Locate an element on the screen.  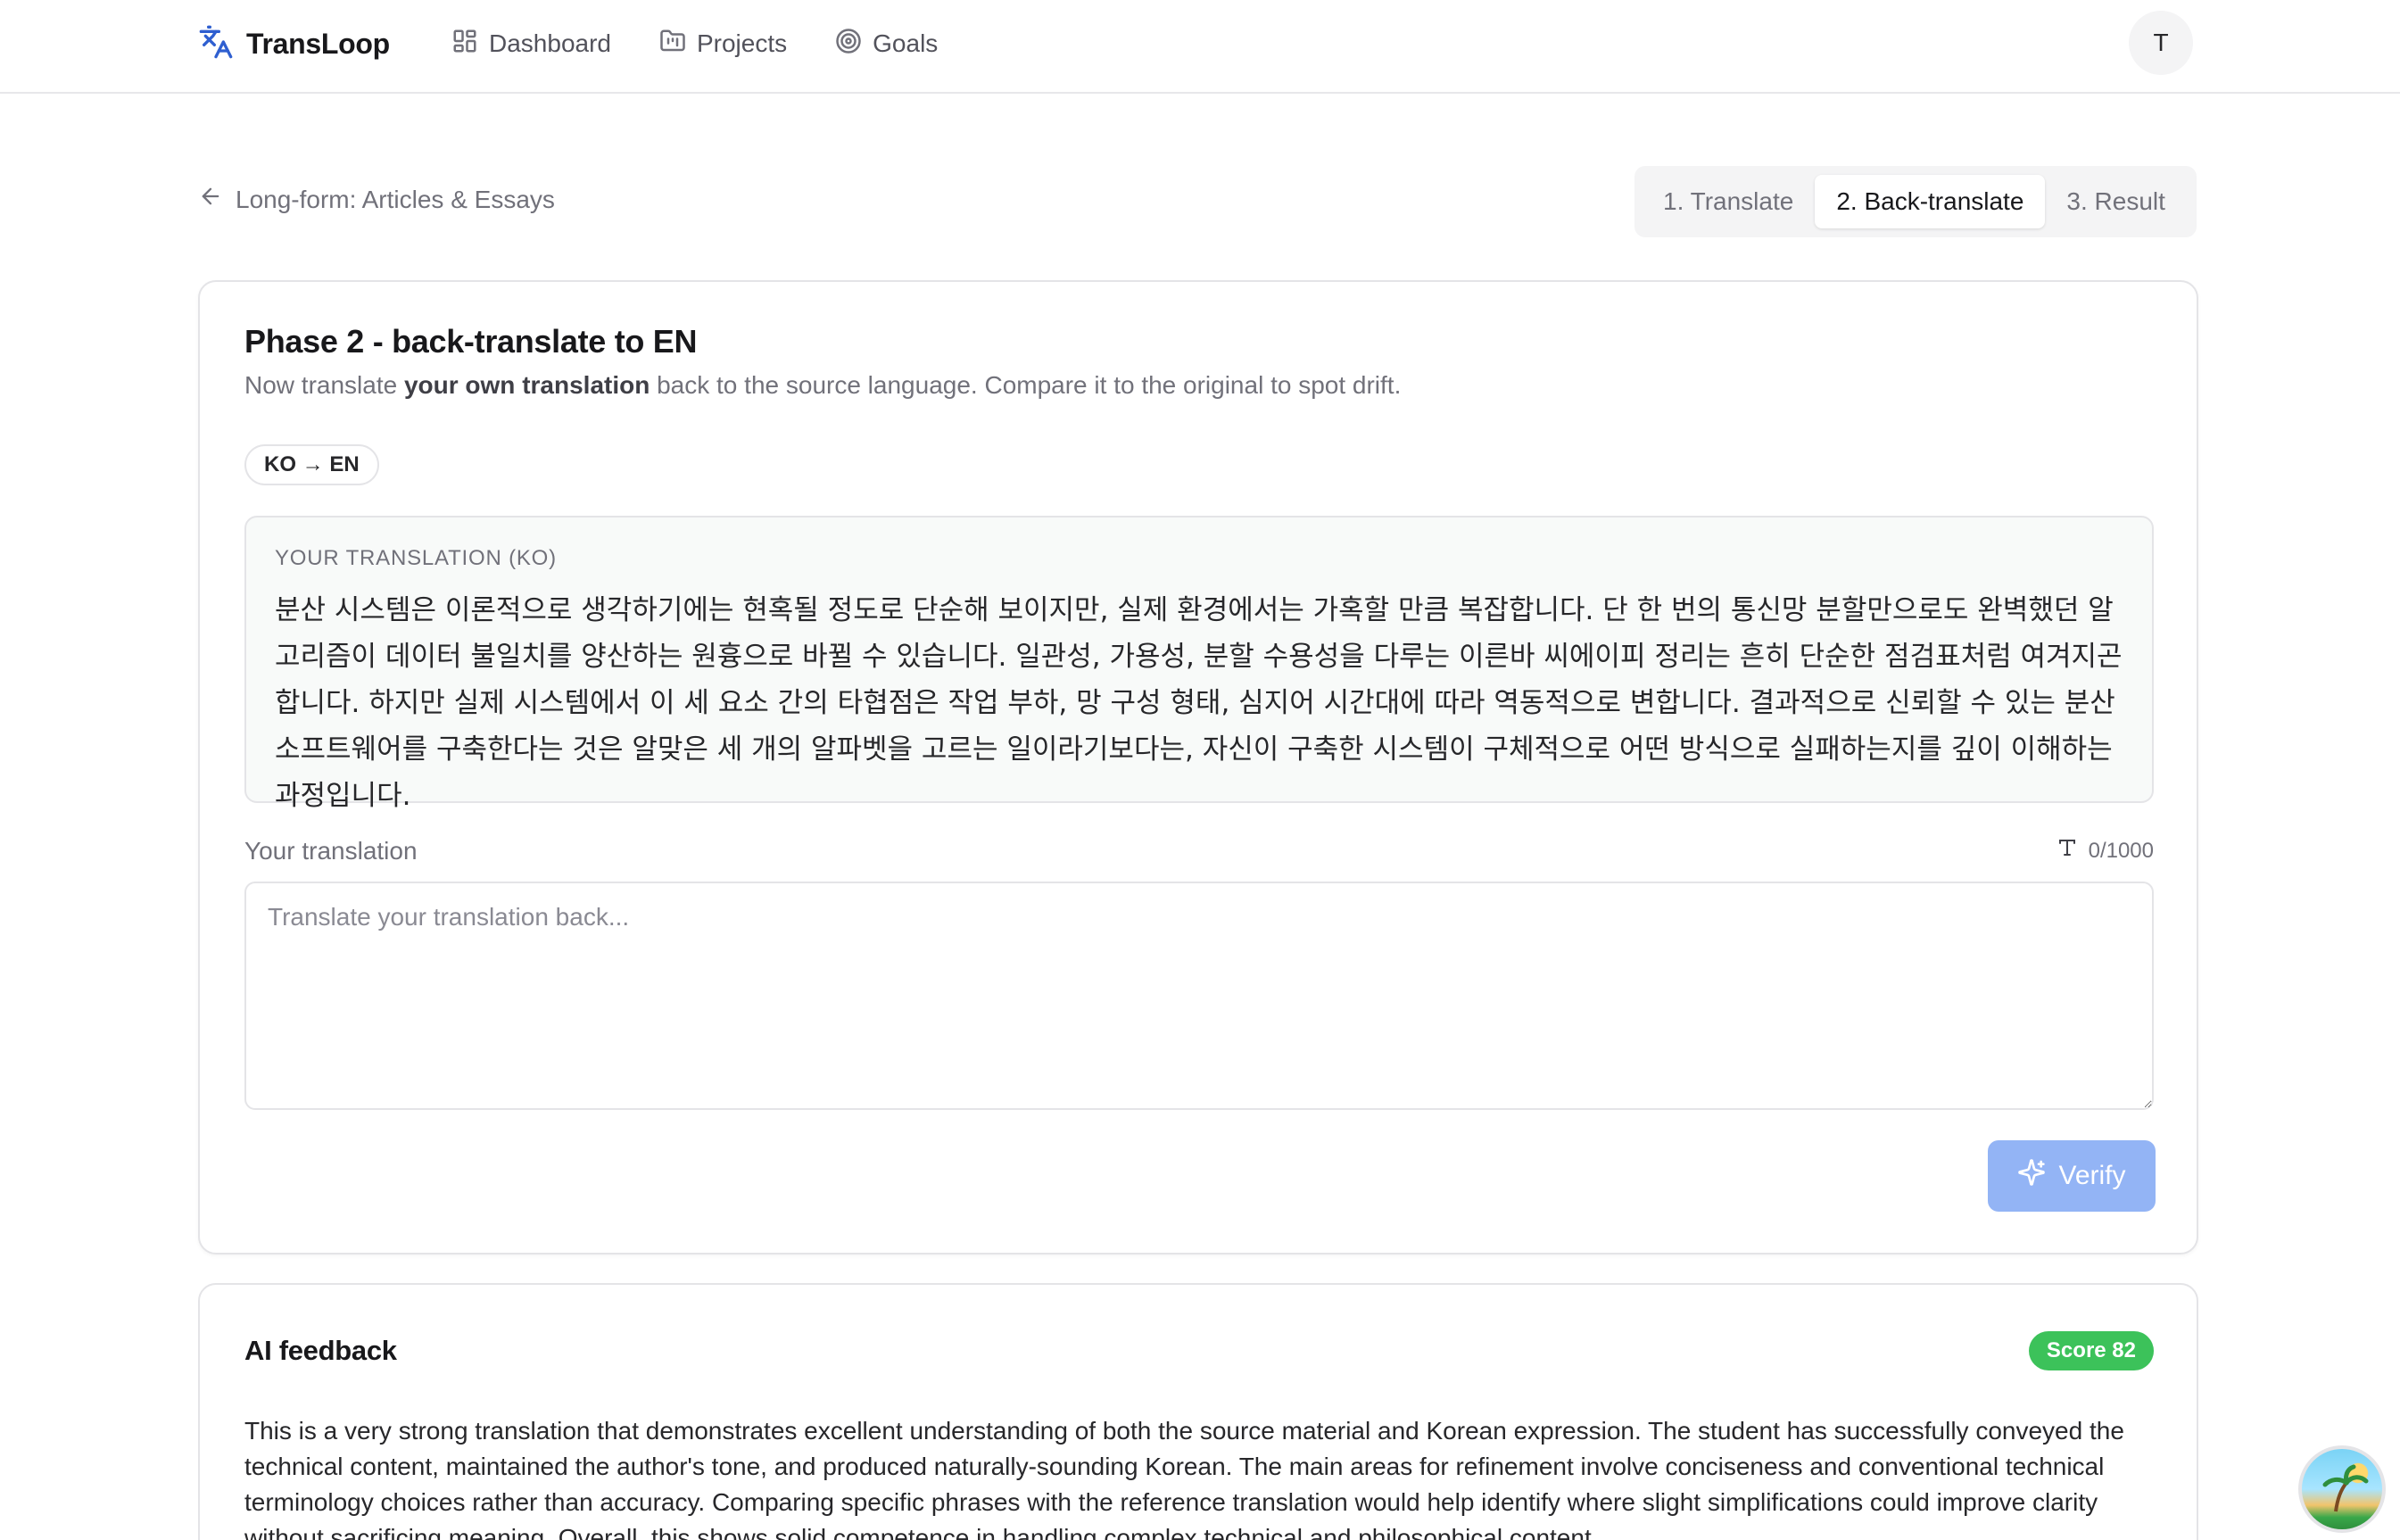
verify-button: Verify is located at coordinates (2072, 1176).